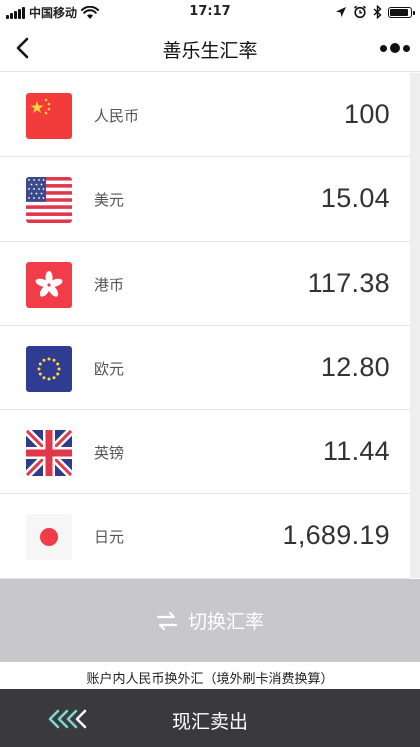  I want to click on bottom-bar: 现汇卖出, so click(210, 718).